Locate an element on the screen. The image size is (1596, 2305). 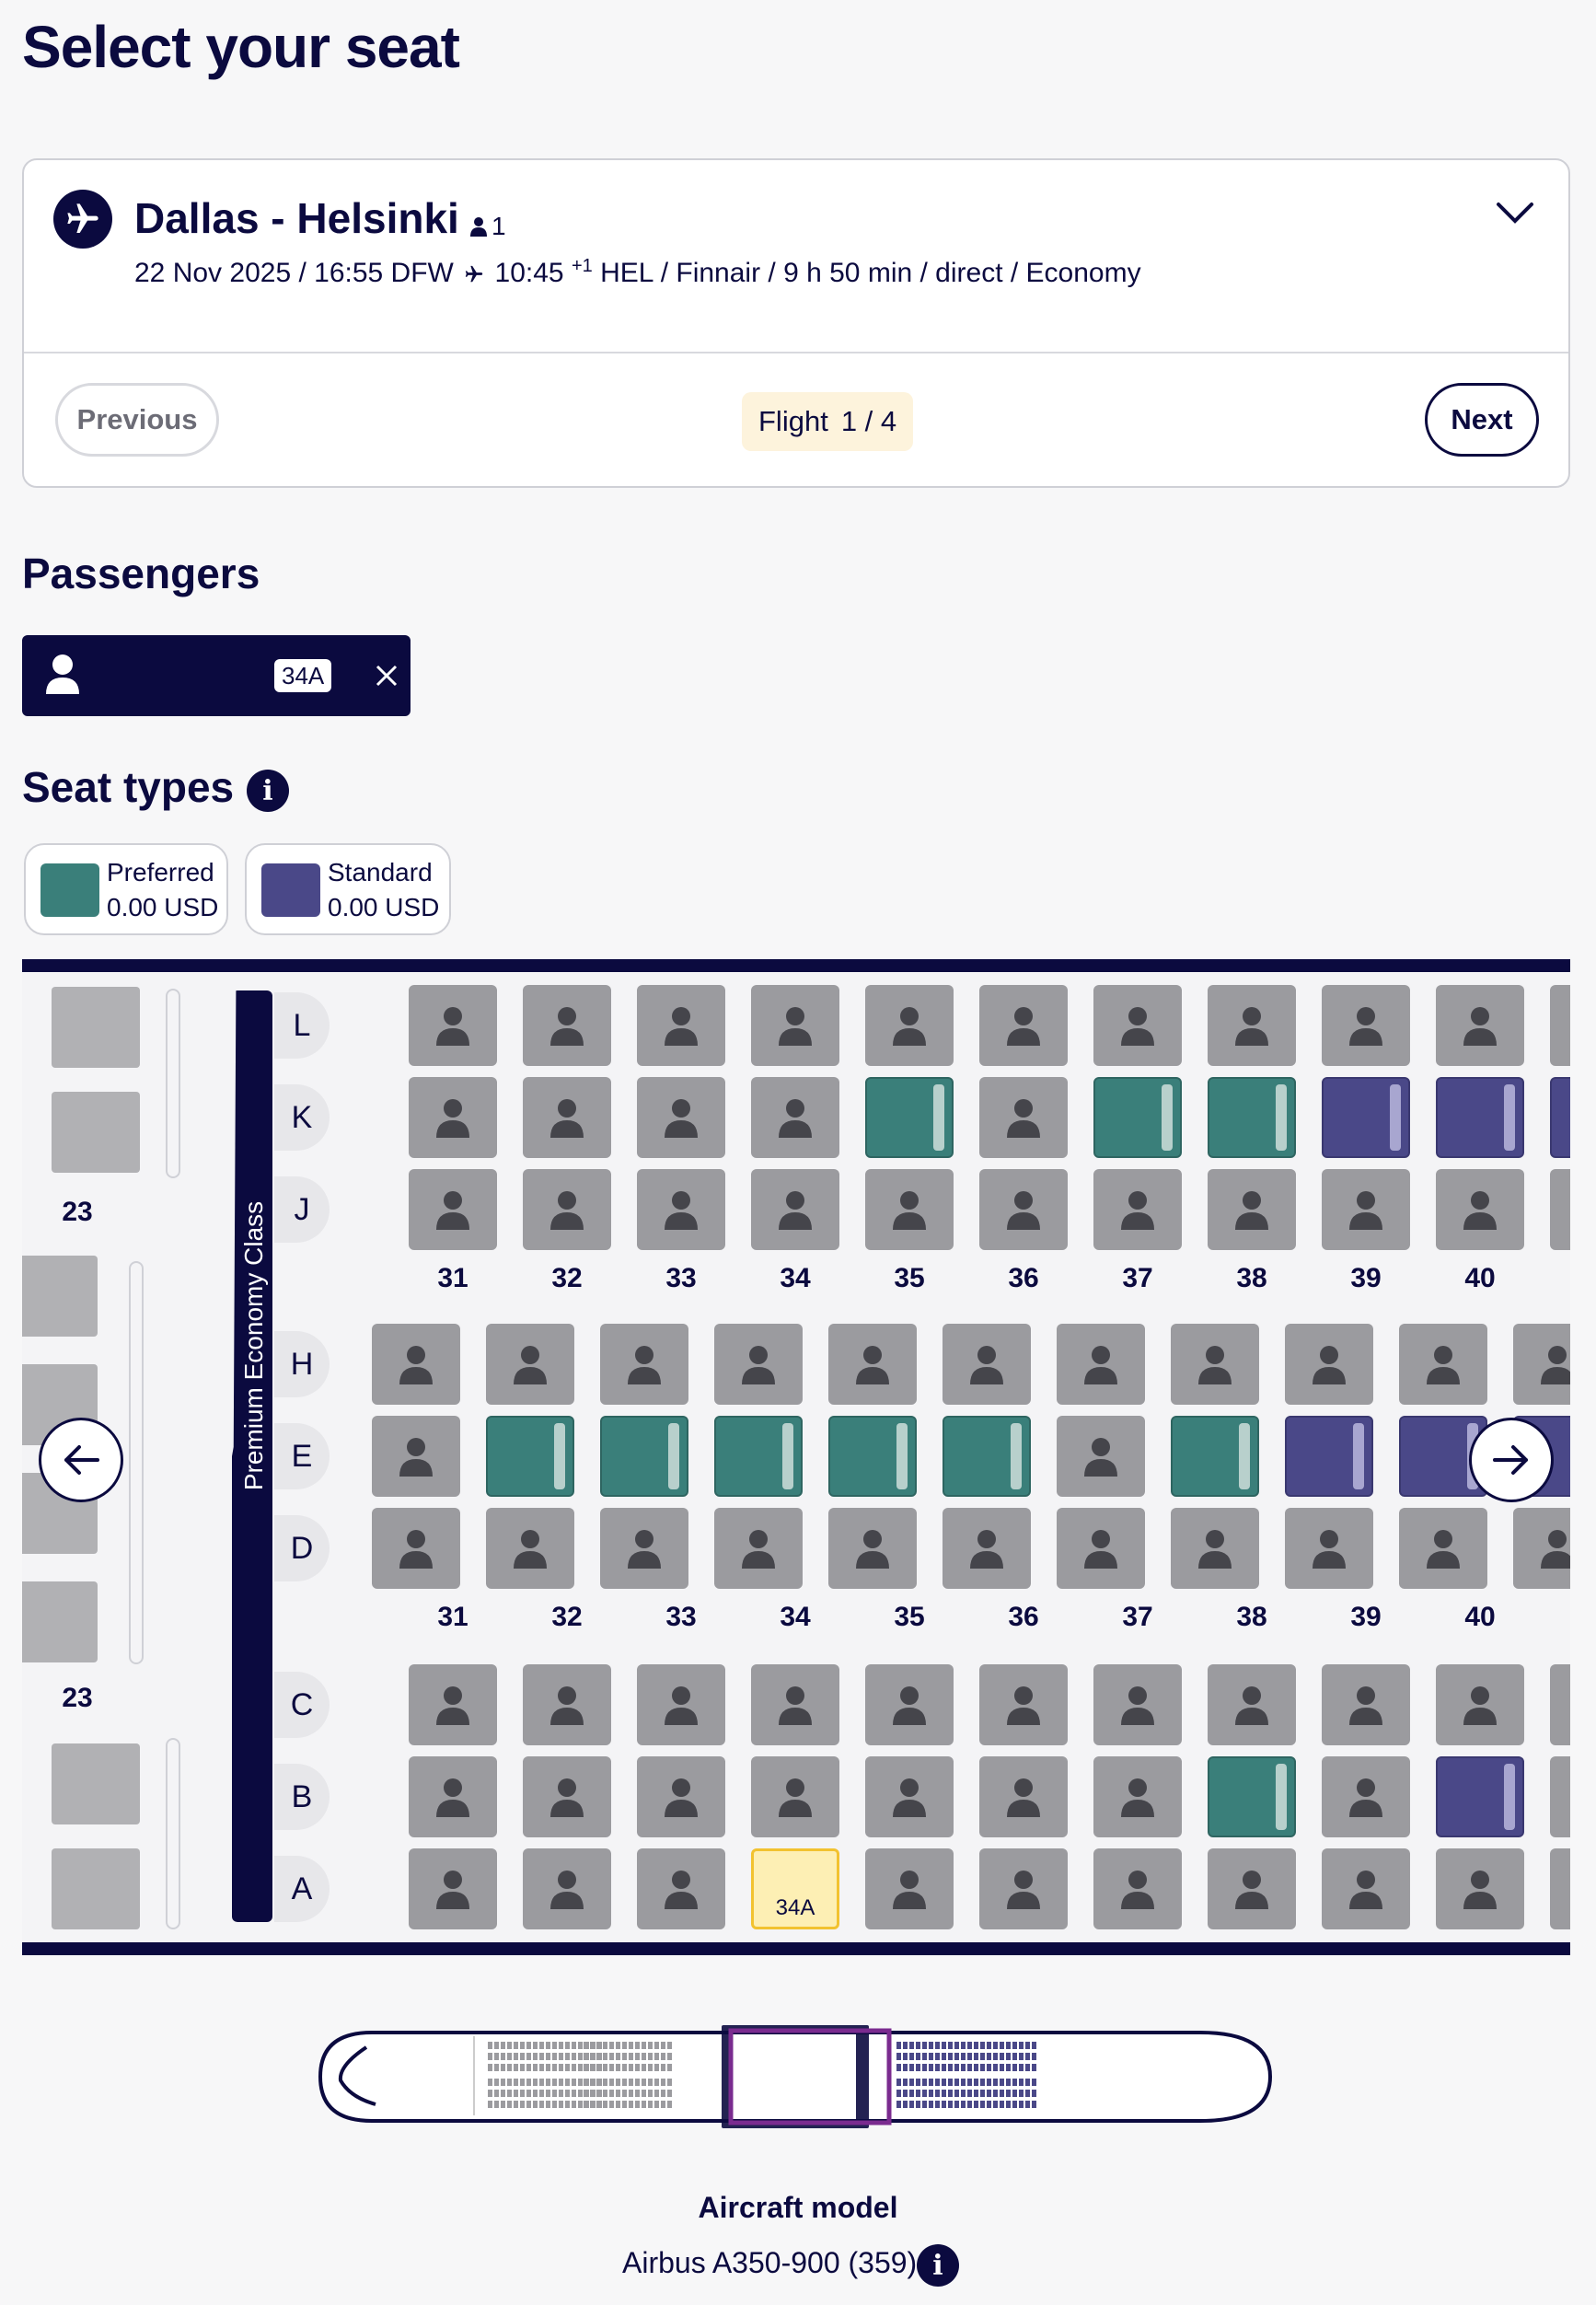
seat-35K is located at coordinates (910, 1117).